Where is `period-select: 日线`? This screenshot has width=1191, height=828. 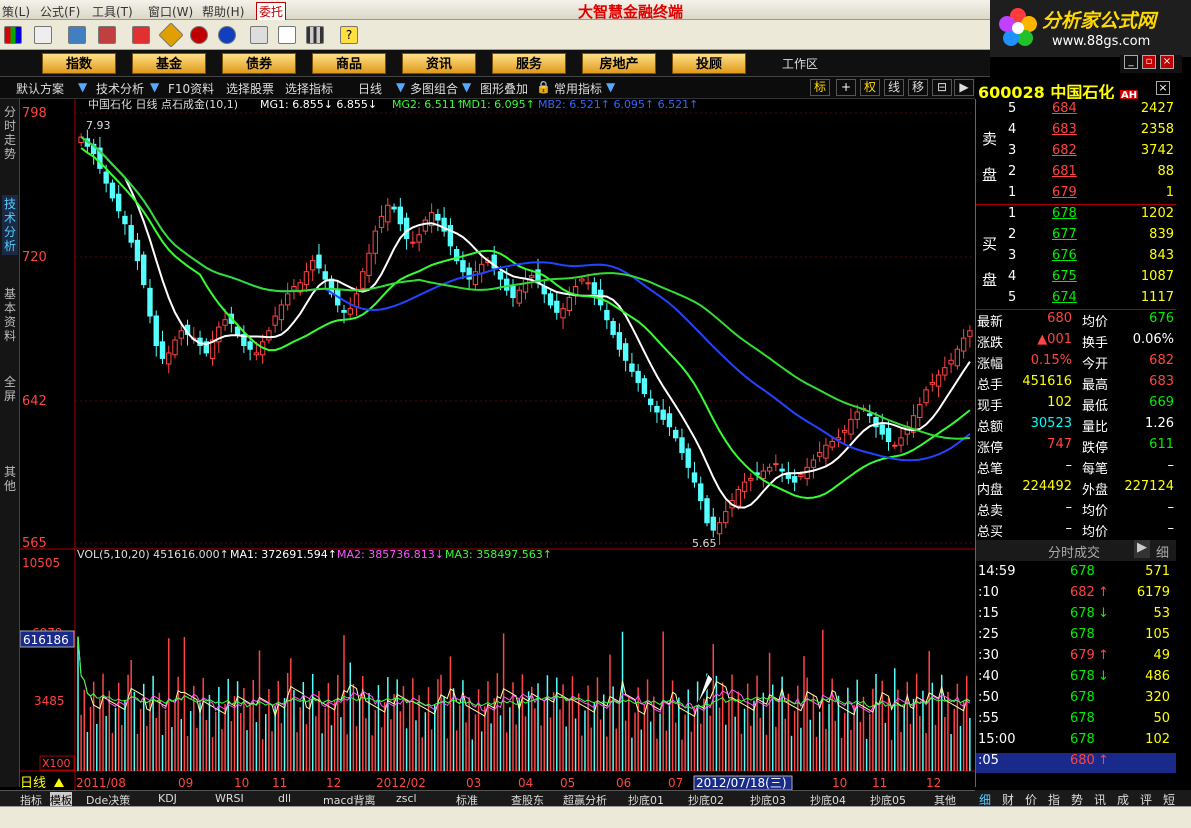 period-select: 日线 is located at coordinates (370, 88).